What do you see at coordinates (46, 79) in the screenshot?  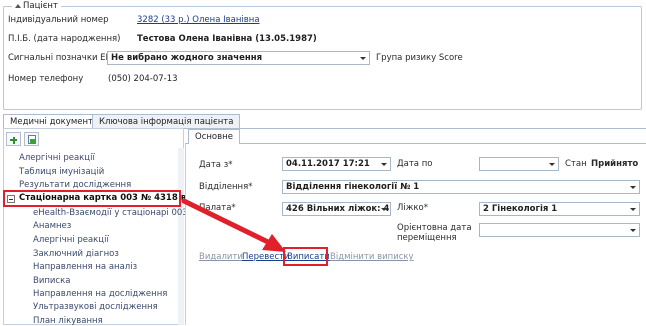 I see `phone-label: Номер телефону` at bounding box center [46, 79].